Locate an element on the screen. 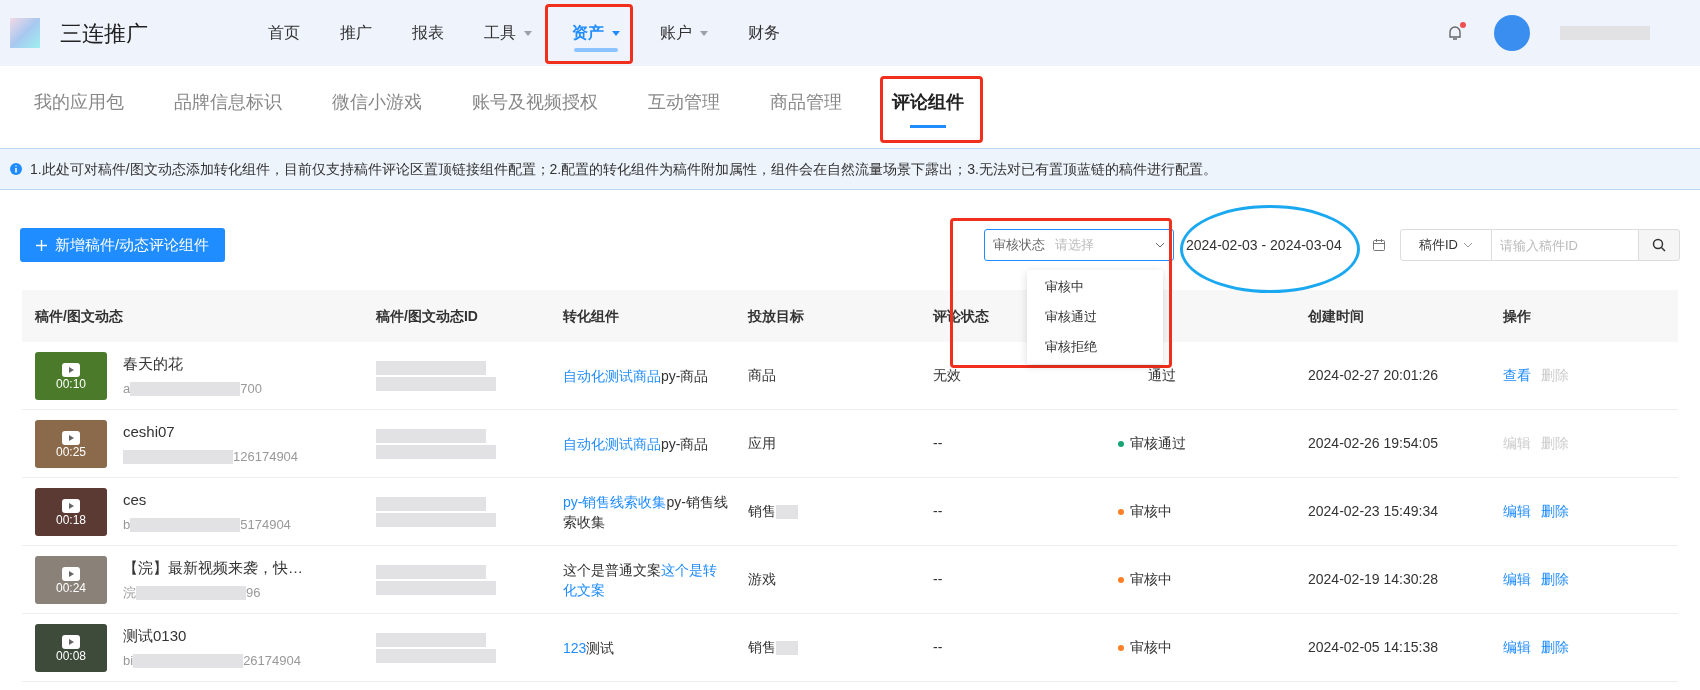 The image size is (1700, 690). nav-item: 工具 is located at coordinates (508, 33).